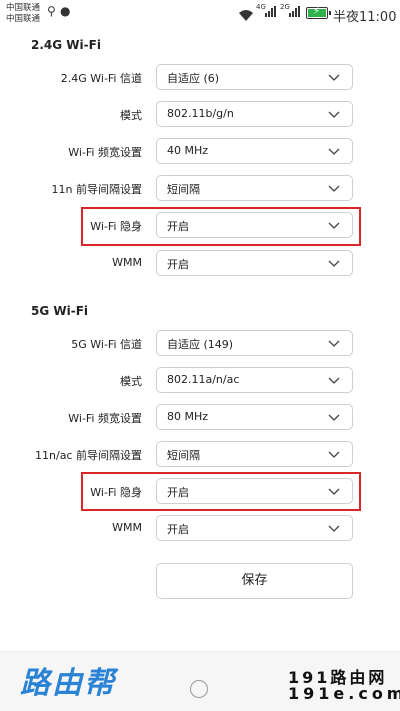  Describe the element at coordinates (116, 226) in the screenshot. I see `label-24g-hidden: Wi-Fi 隐身` at that location.